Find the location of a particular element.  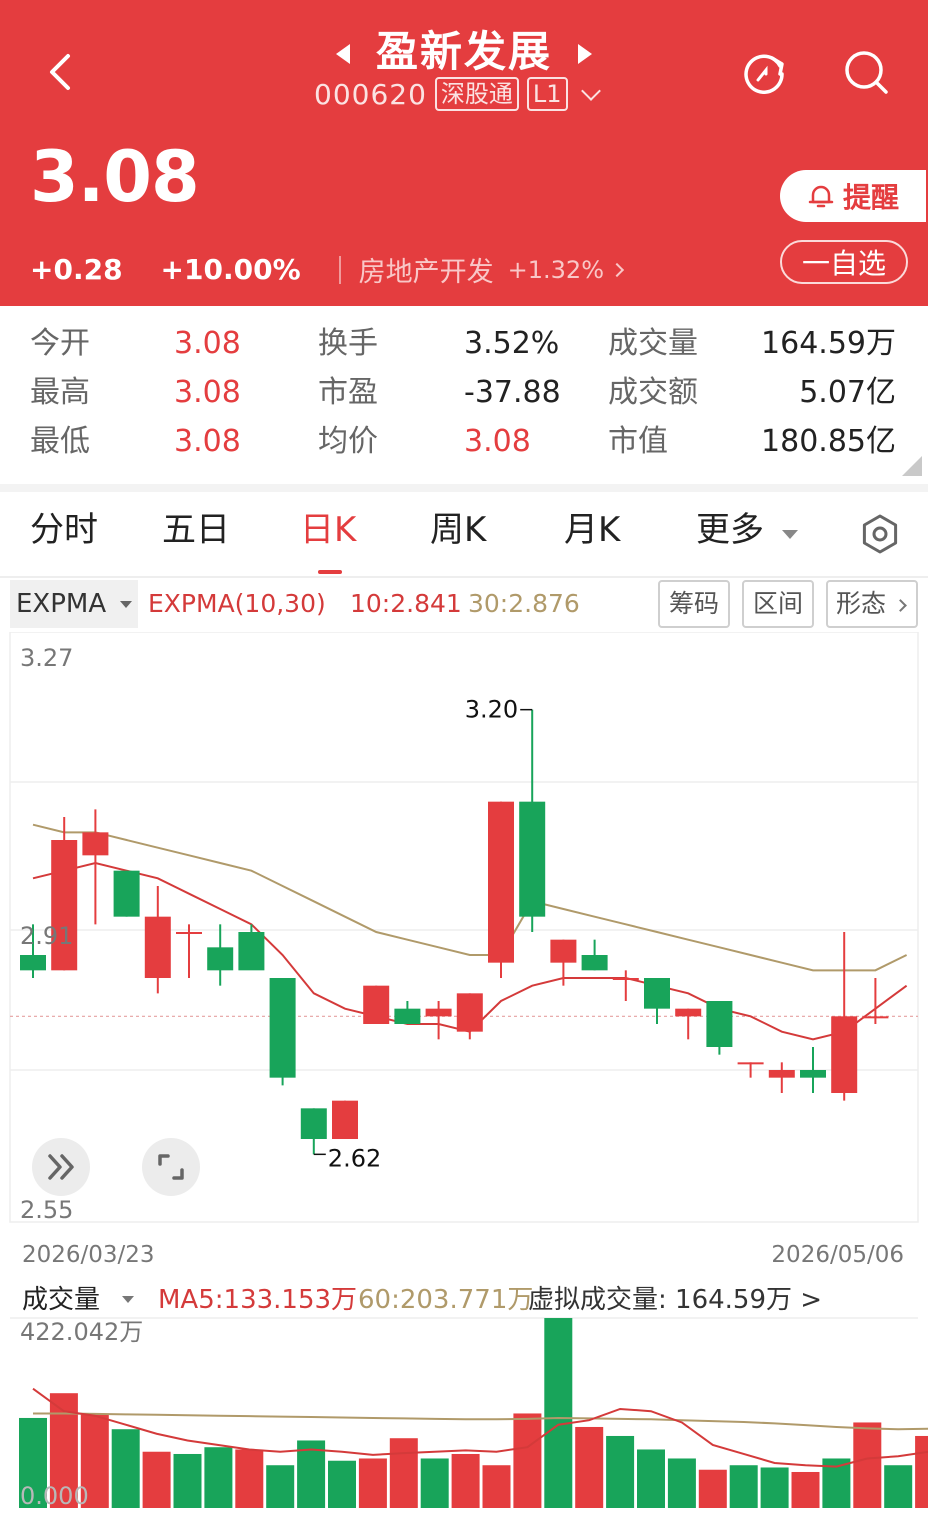

tab-monthly-k: 月K is located at coordinates (592, 530).